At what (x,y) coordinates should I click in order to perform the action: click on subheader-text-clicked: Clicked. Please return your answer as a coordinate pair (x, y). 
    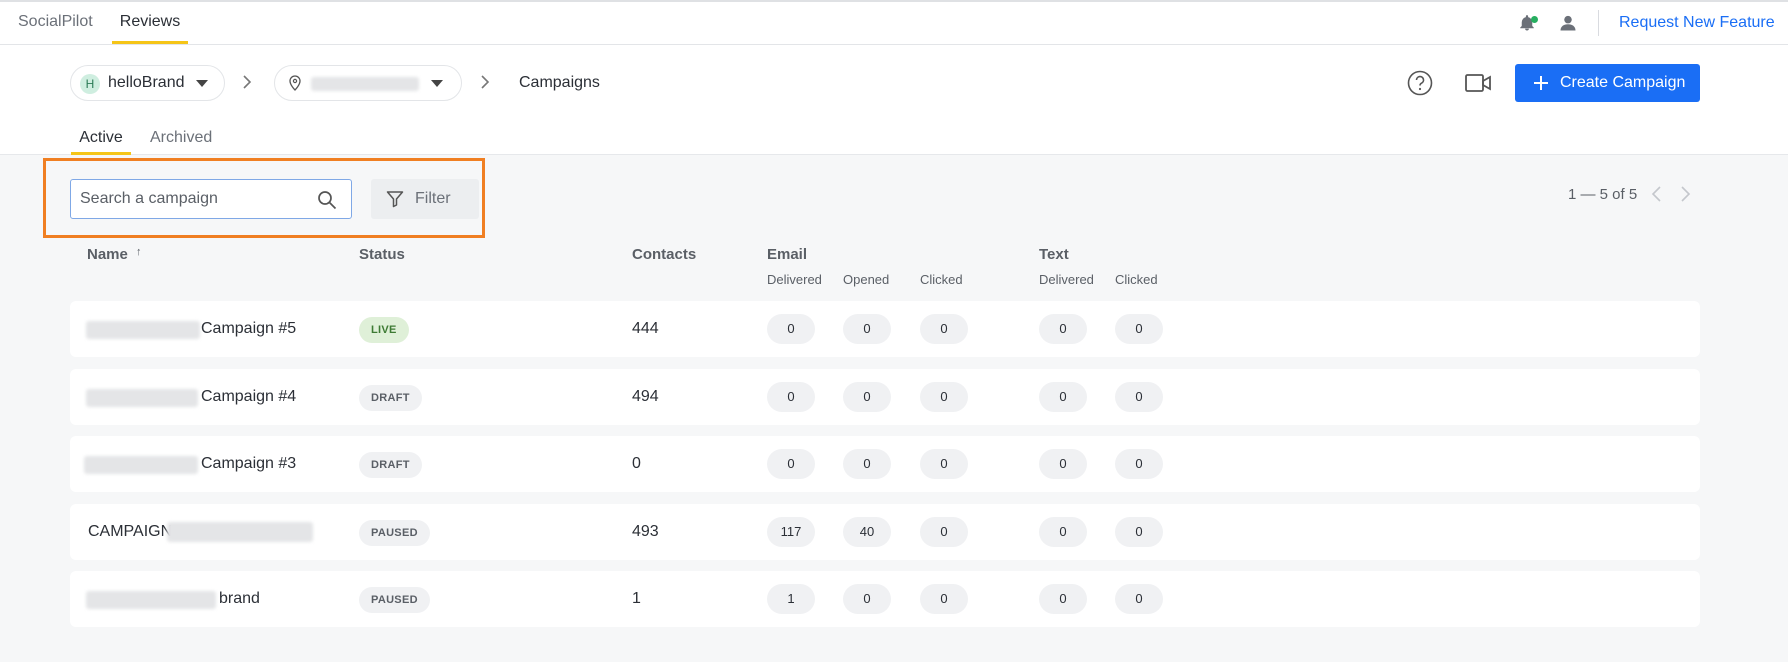
    Looking at the image, I should click on (1136, 279).